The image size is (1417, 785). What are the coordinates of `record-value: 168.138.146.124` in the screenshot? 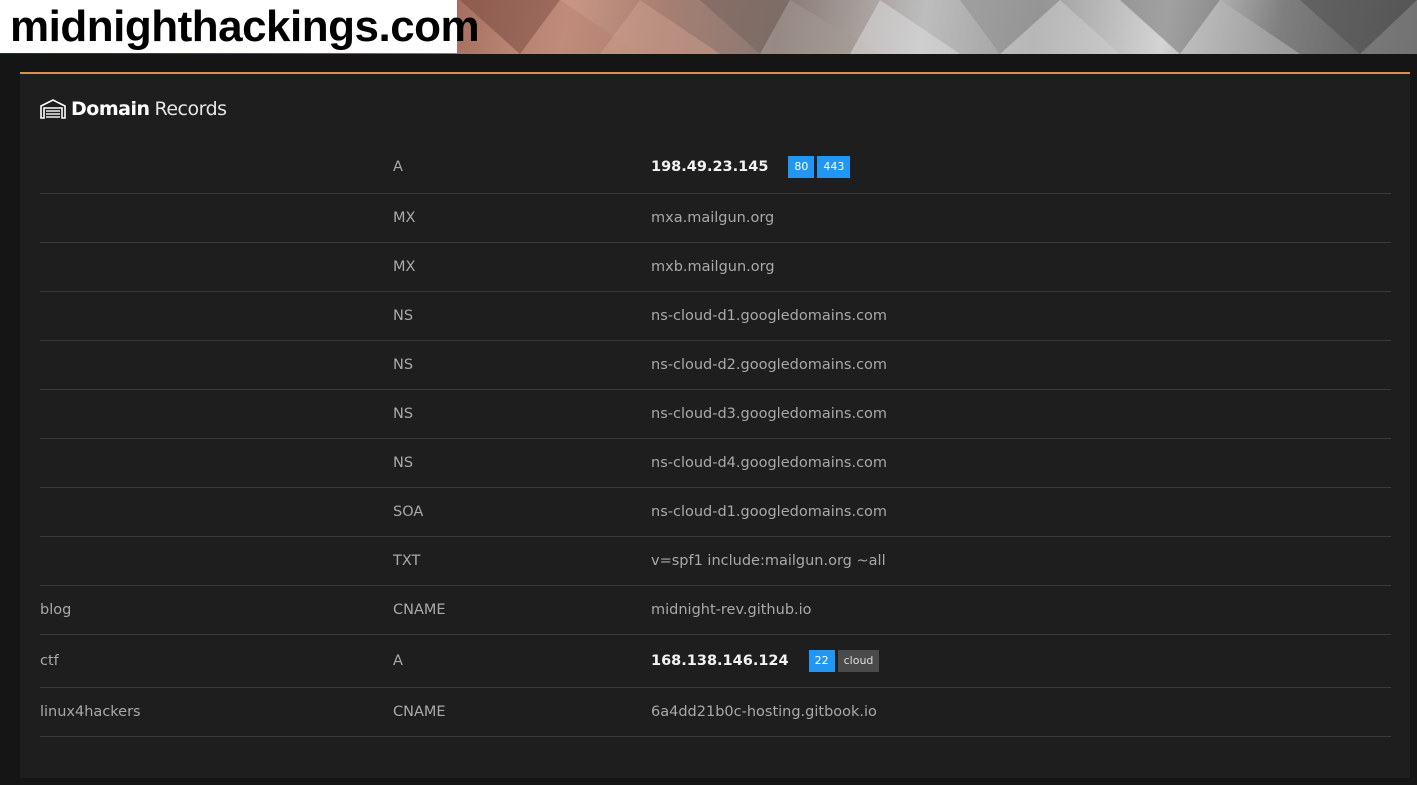 It's located at (720, 661).